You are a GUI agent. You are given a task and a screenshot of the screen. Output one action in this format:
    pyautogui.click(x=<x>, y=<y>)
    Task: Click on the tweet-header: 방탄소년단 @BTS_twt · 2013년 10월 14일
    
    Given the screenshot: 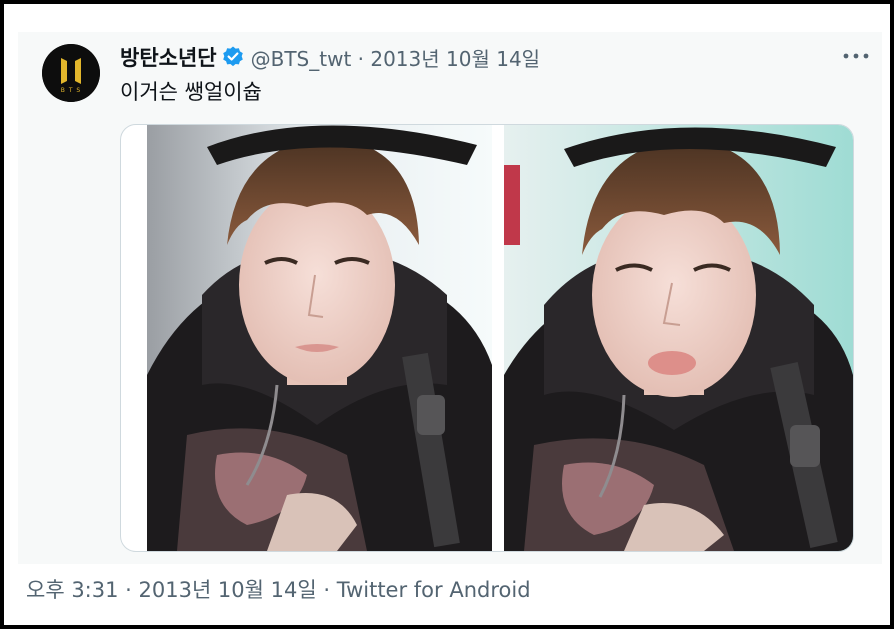 What is the action you would take?
    pyautogui.click(x=330, y=57)
    